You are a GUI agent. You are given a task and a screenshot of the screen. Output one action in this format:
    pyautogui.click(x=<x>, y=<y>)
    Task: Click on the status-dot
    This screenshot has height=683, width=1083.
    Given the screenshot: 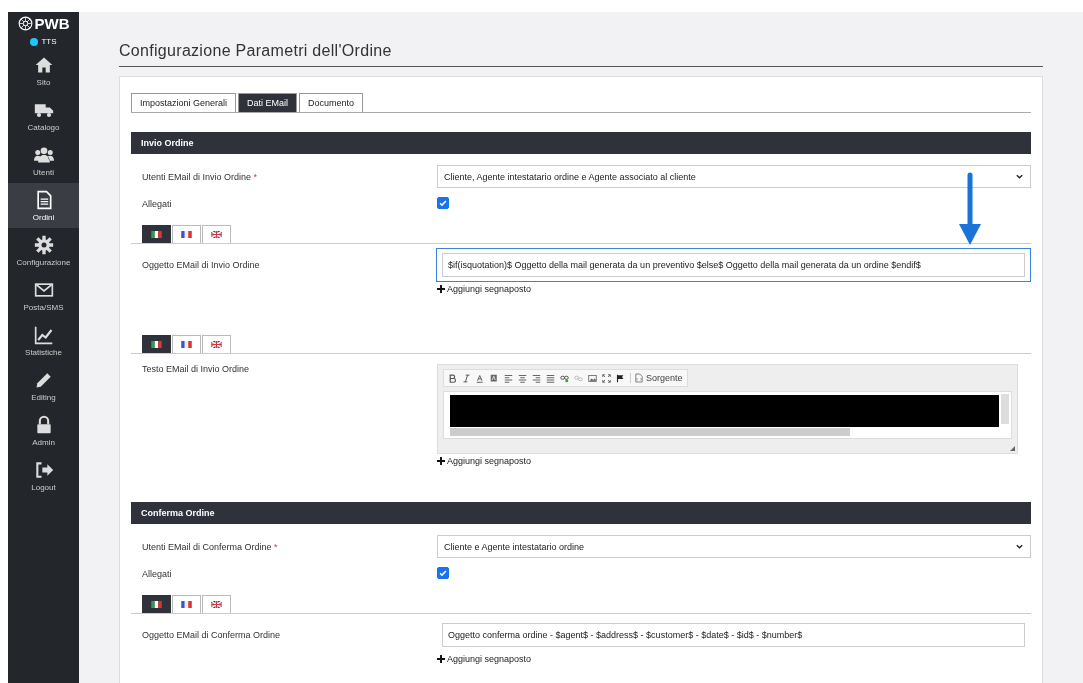 What is the action you would take?
    pyautogui.click(x=34, y=41)
    